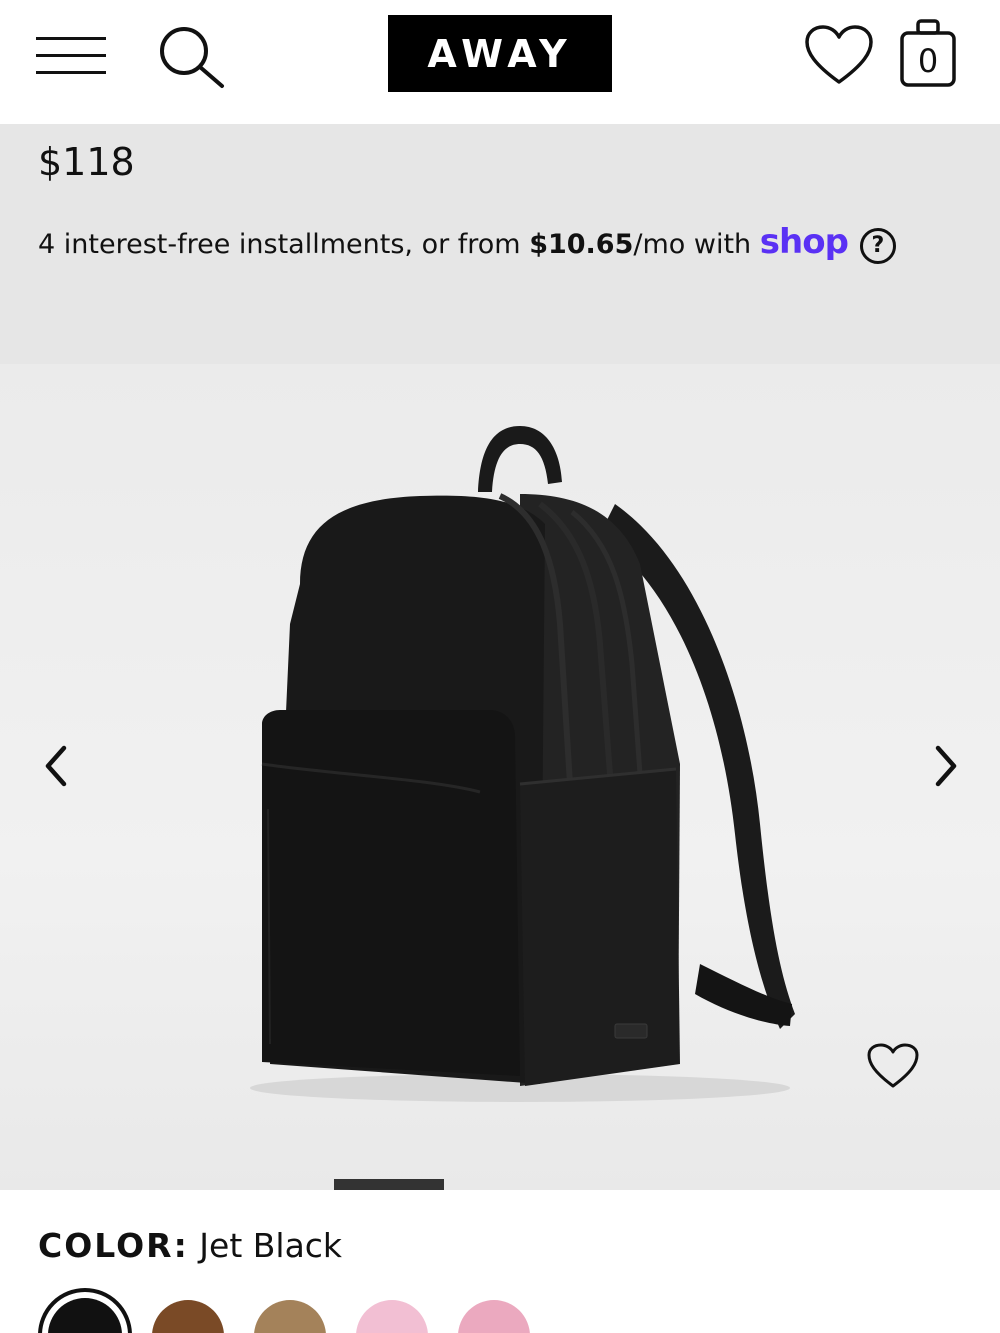 The height and width of the screenshot is (1333, 1000). Describe the element at coordinates (494, 1316) in the screenshot. I see `swatch-pink` at that location.